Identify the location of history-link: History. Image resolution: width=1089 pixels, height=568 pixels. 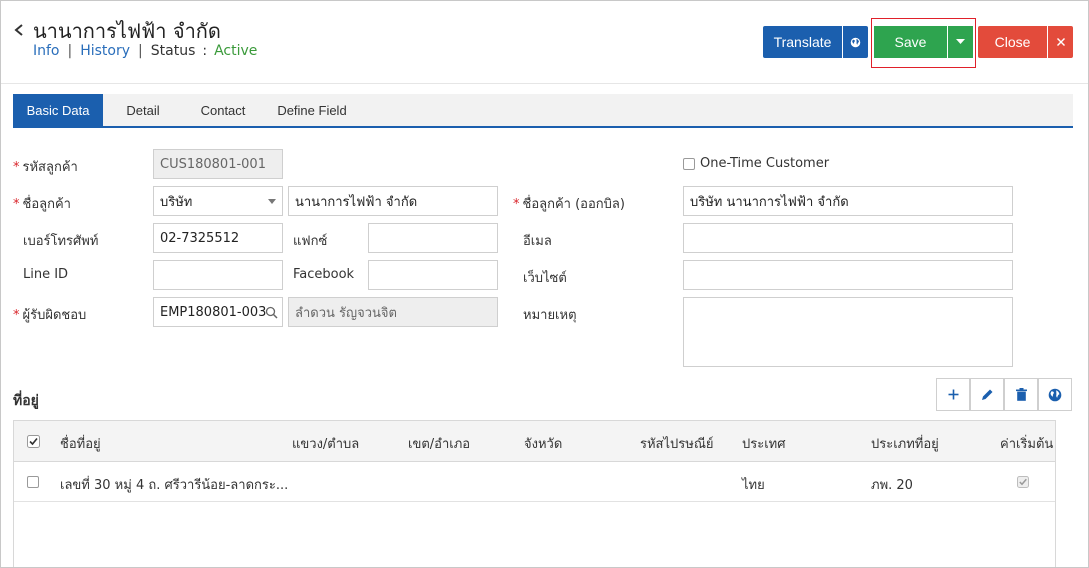
(105, 51).